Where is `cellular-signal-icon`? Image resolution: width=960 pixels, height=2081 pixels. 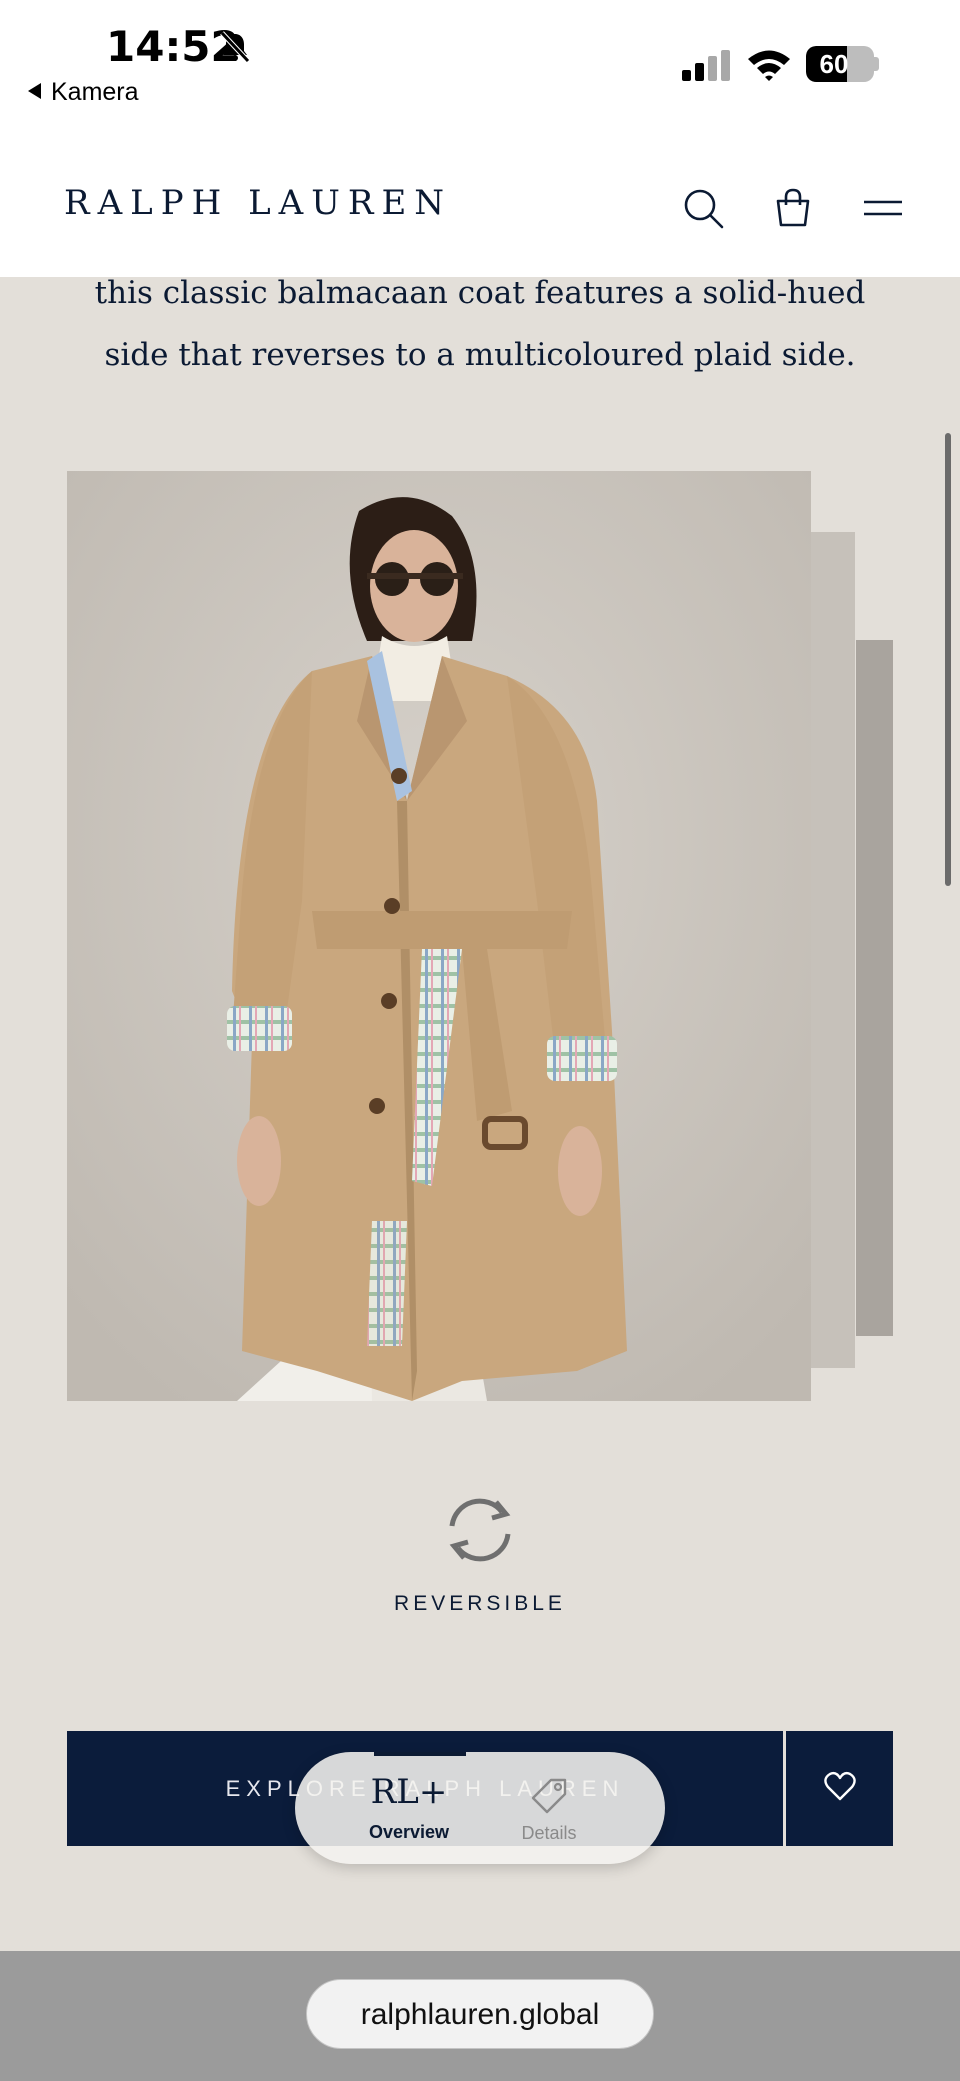 cellular-signal-icon is located at coordinates (706, 65).